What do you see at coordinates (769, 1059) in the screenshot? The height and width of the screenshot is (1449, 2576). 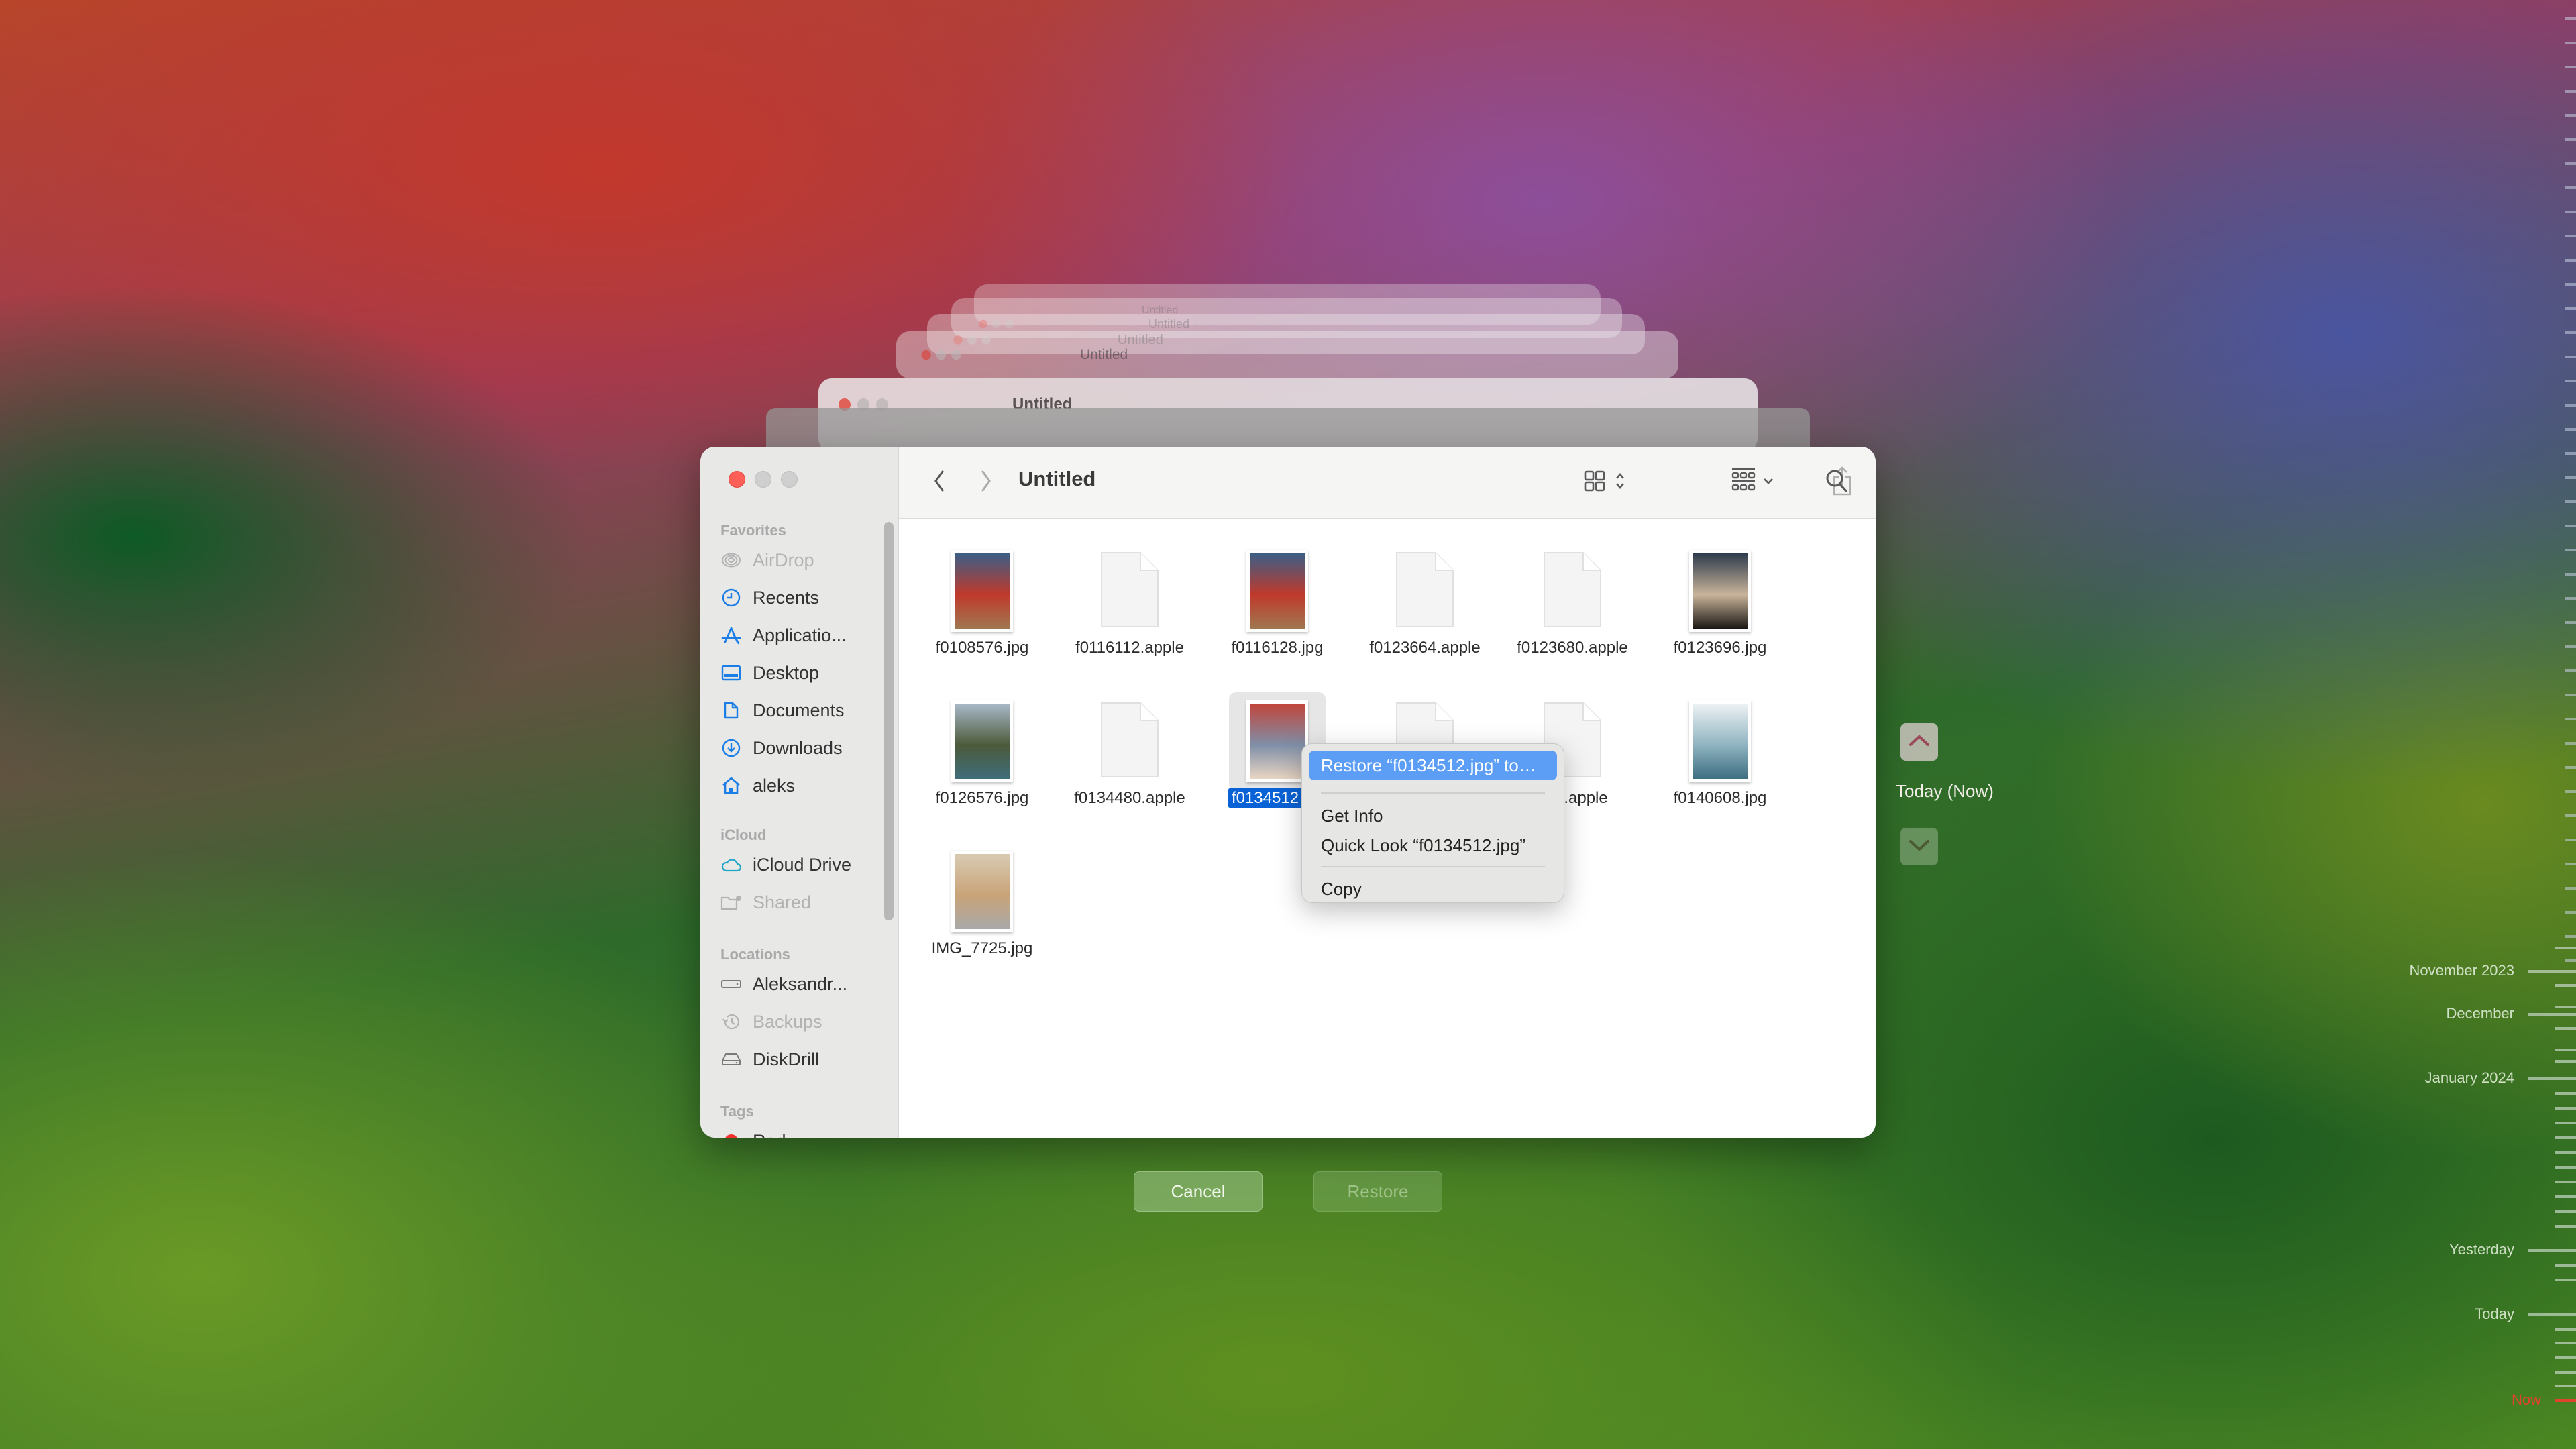 I see `sidebar-item-diskdrill: DiskDrill` at bounding box center [769, 1059].